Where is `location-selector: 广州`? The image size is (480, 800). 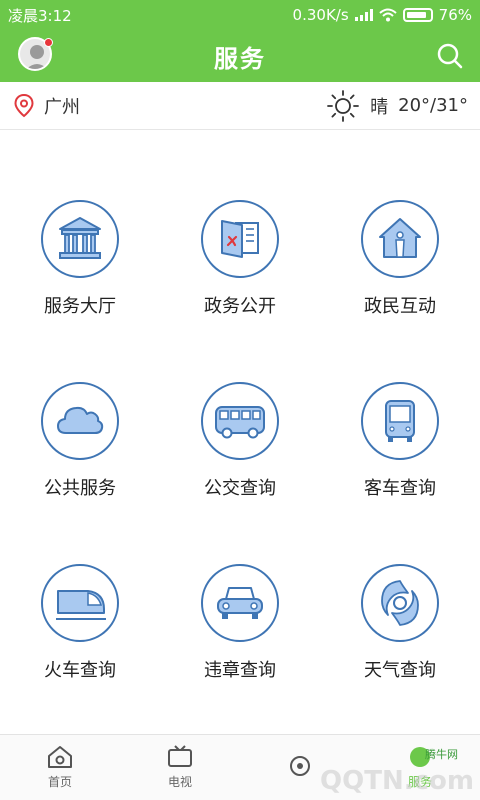 location-selector: 广州 is located at coordinates (47, 106).